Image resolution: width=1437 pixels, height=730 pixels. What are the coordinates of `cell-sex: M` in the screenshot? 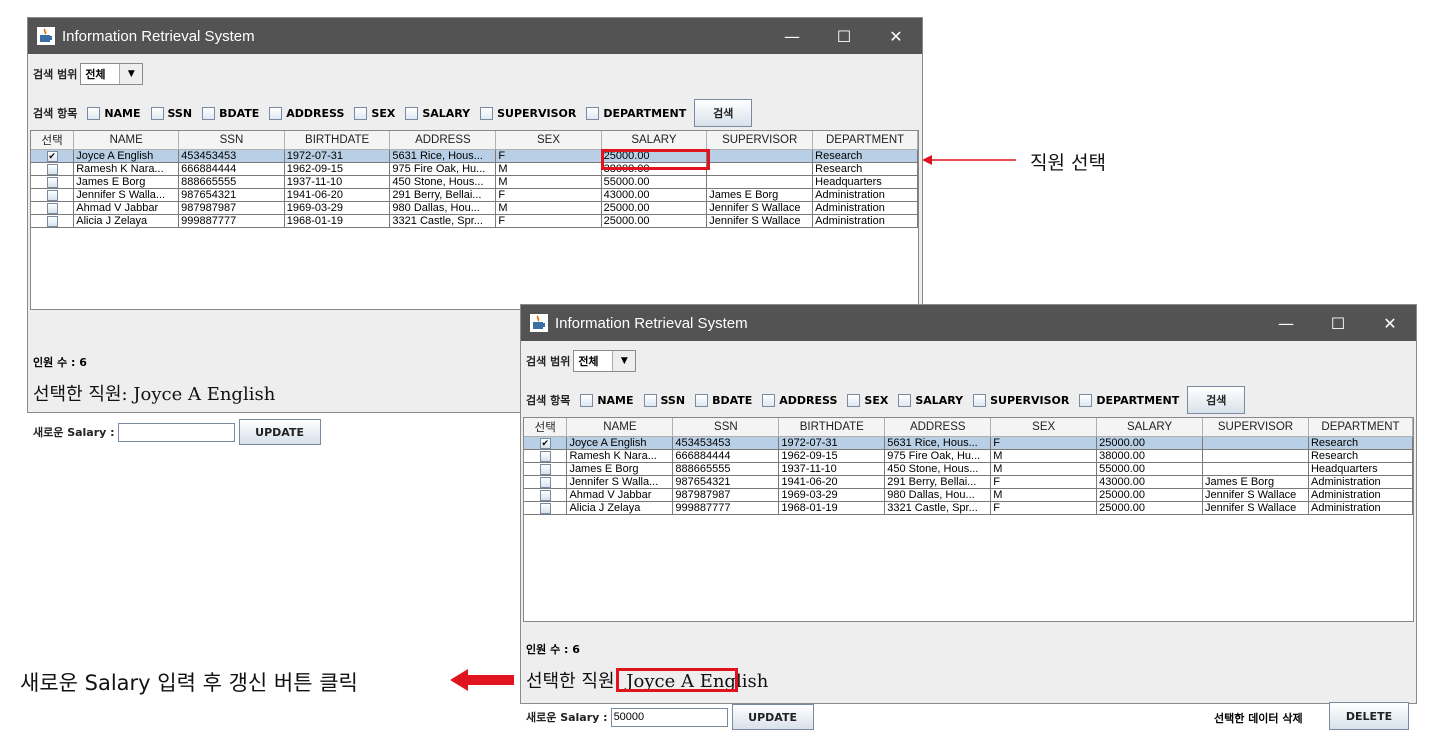 It's located at (548, 169).